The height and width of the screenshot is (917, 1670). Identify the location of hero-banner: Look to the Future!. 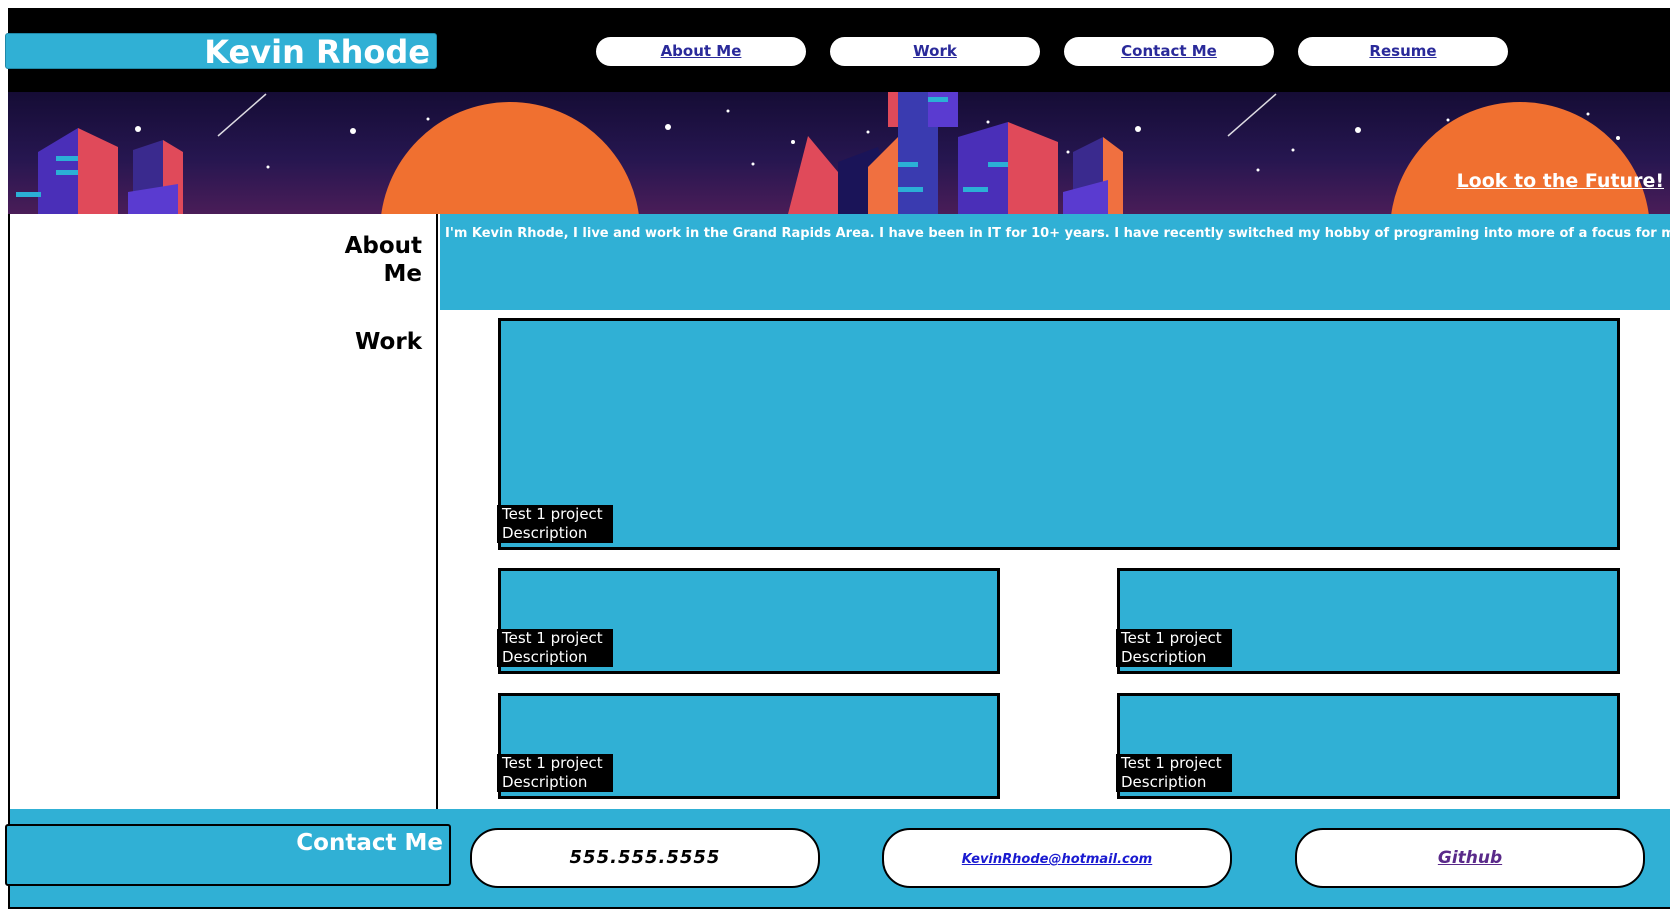
(839, 153).